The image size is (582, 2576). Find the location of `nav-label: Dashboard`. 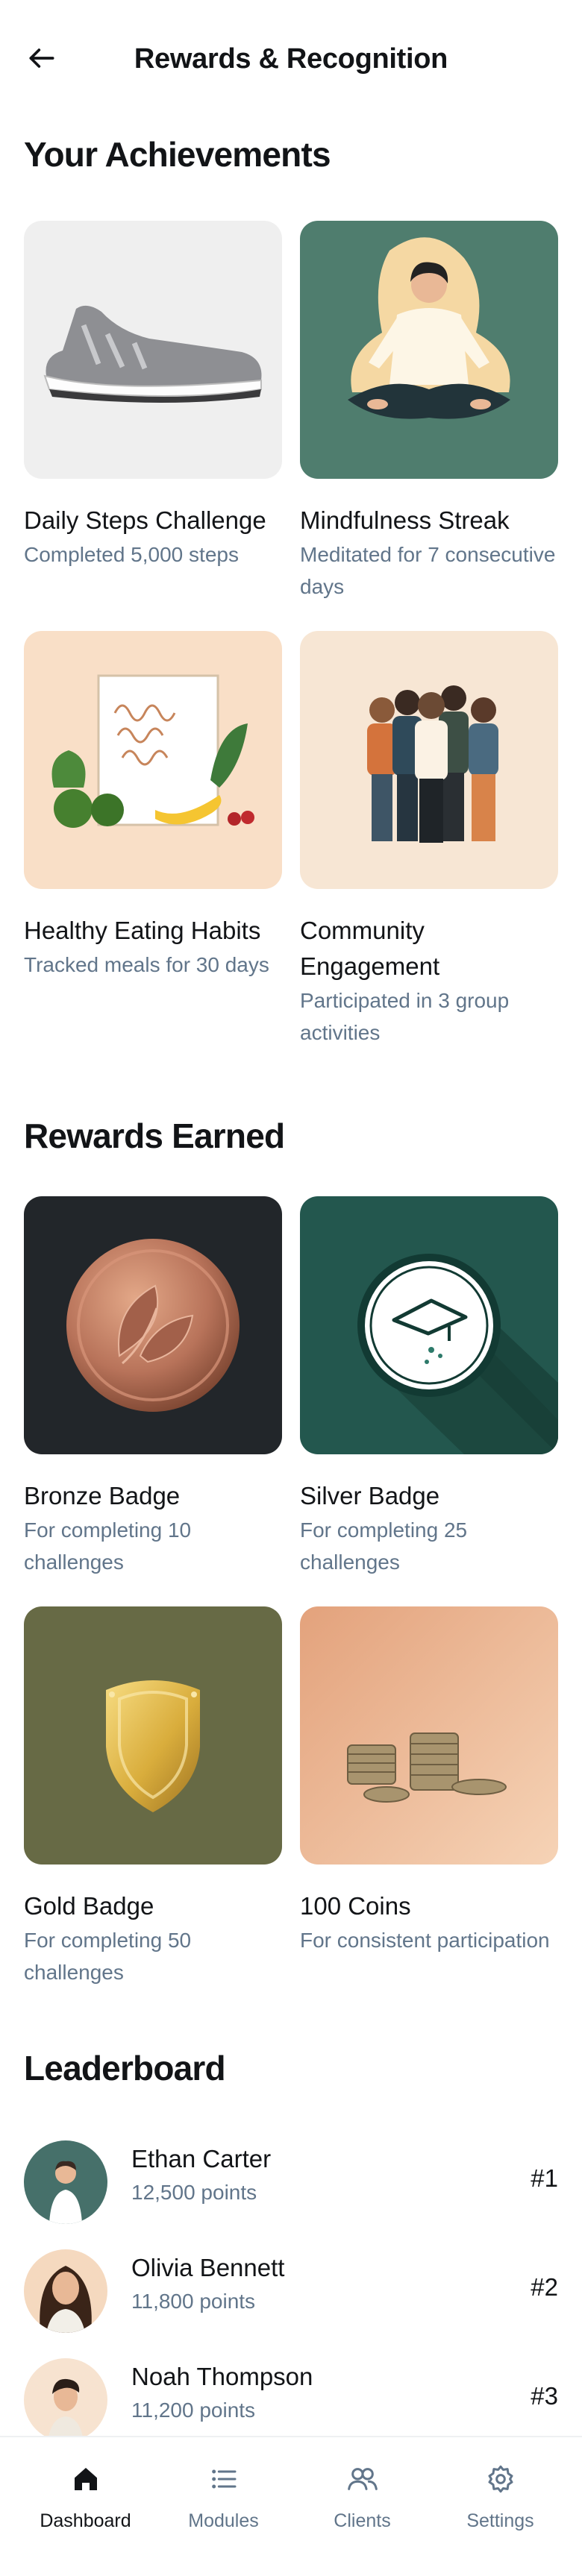

nav-label: Dashboard is located at coordinates (85, 2521).